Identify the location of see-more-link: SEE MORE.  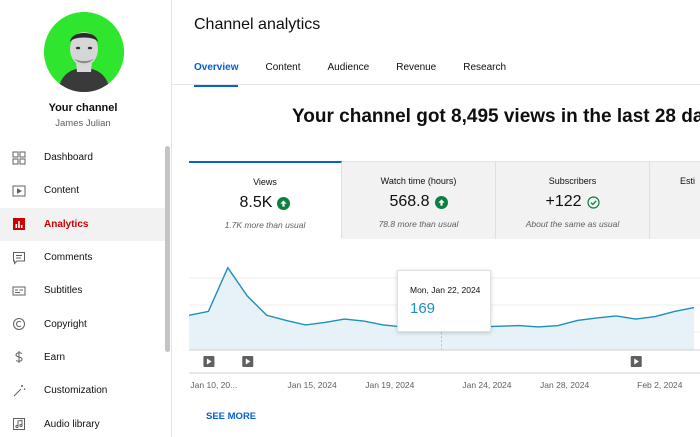
(231, 416).